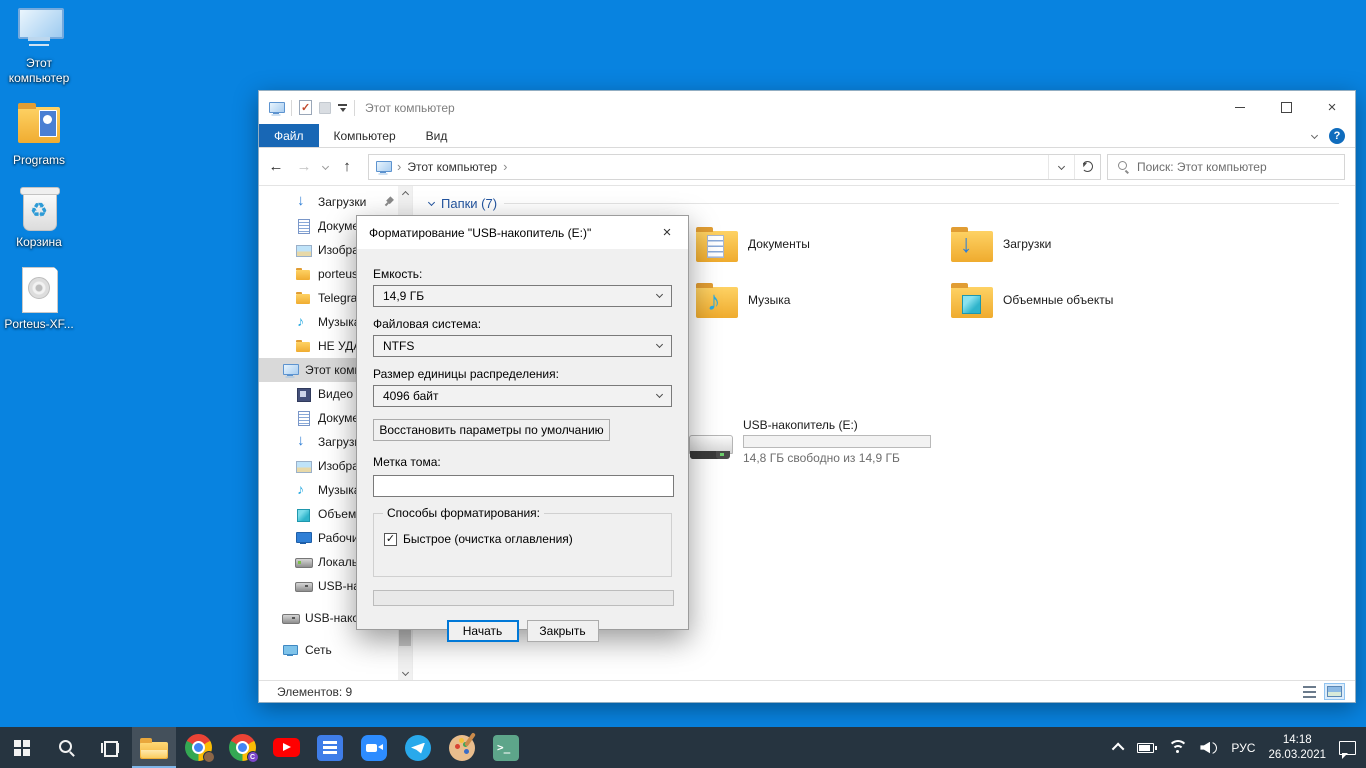  I want to click on recycle-icon: ♻, so click(39, 208).